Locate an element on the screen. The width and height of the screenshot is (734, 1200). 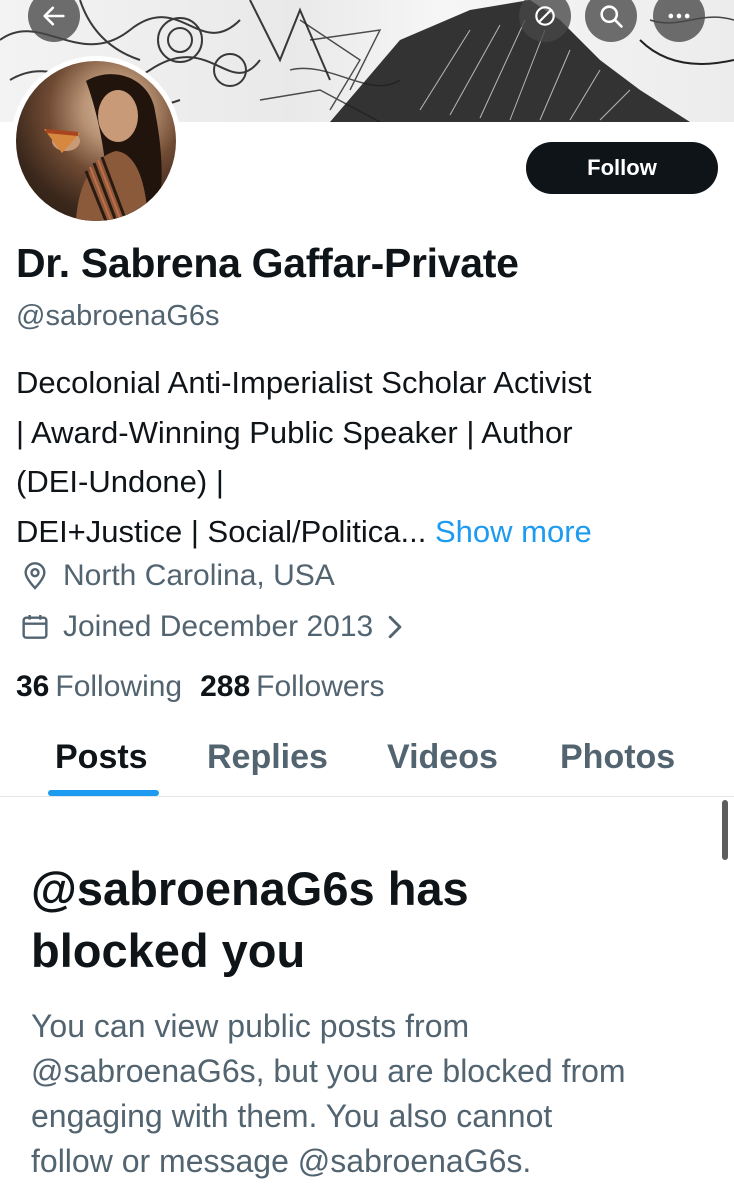
blocked-message-line: follow or message @sabroenaG6s. is located at coordinates (281, 1161).